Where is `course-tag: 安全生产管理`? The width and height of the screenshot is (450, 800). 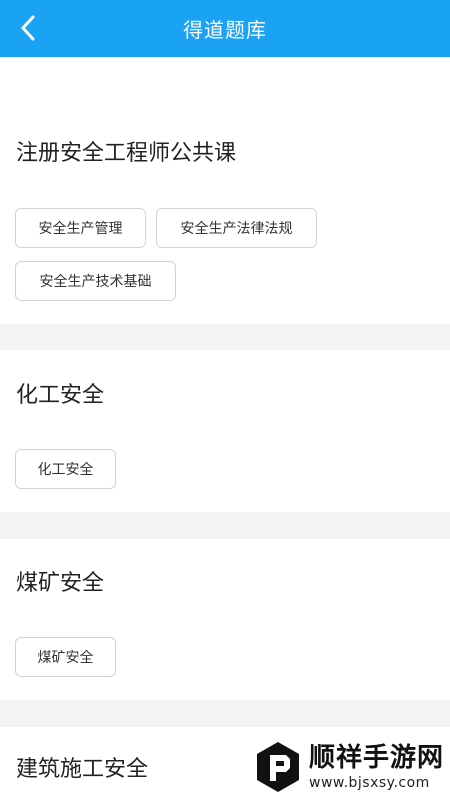
course-tag: 安全生产管理 is located at coordinates (80, 228).